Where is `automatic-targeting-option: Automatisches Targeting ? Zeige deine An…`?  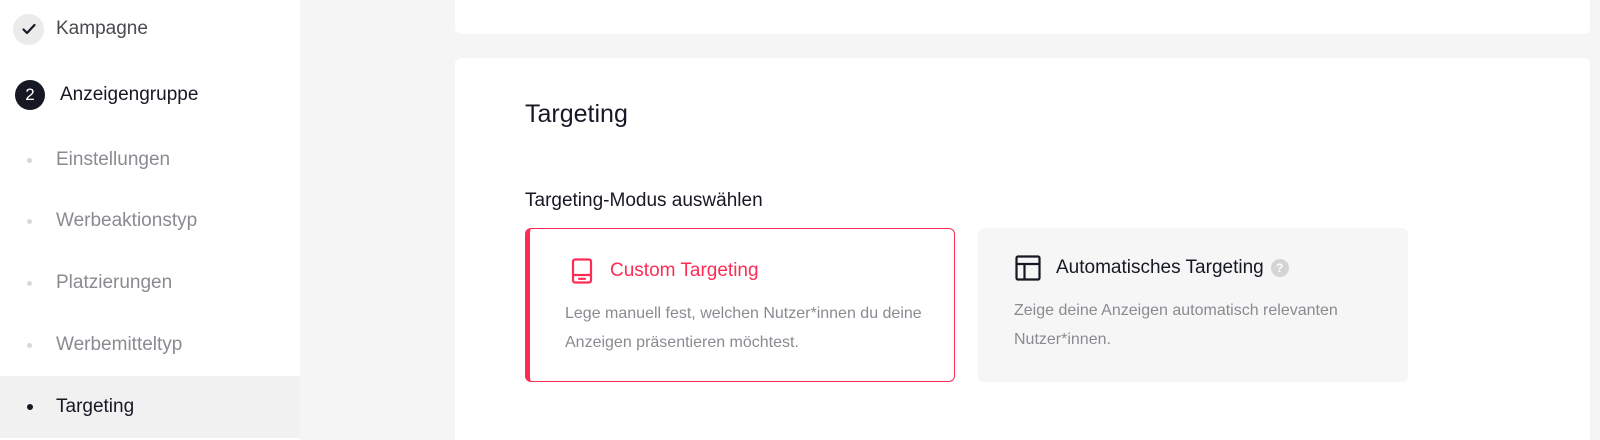
automatic-targeting-option: Automatisches Targeting ? Zeige deine An… is located at coordinates (1193, 305).